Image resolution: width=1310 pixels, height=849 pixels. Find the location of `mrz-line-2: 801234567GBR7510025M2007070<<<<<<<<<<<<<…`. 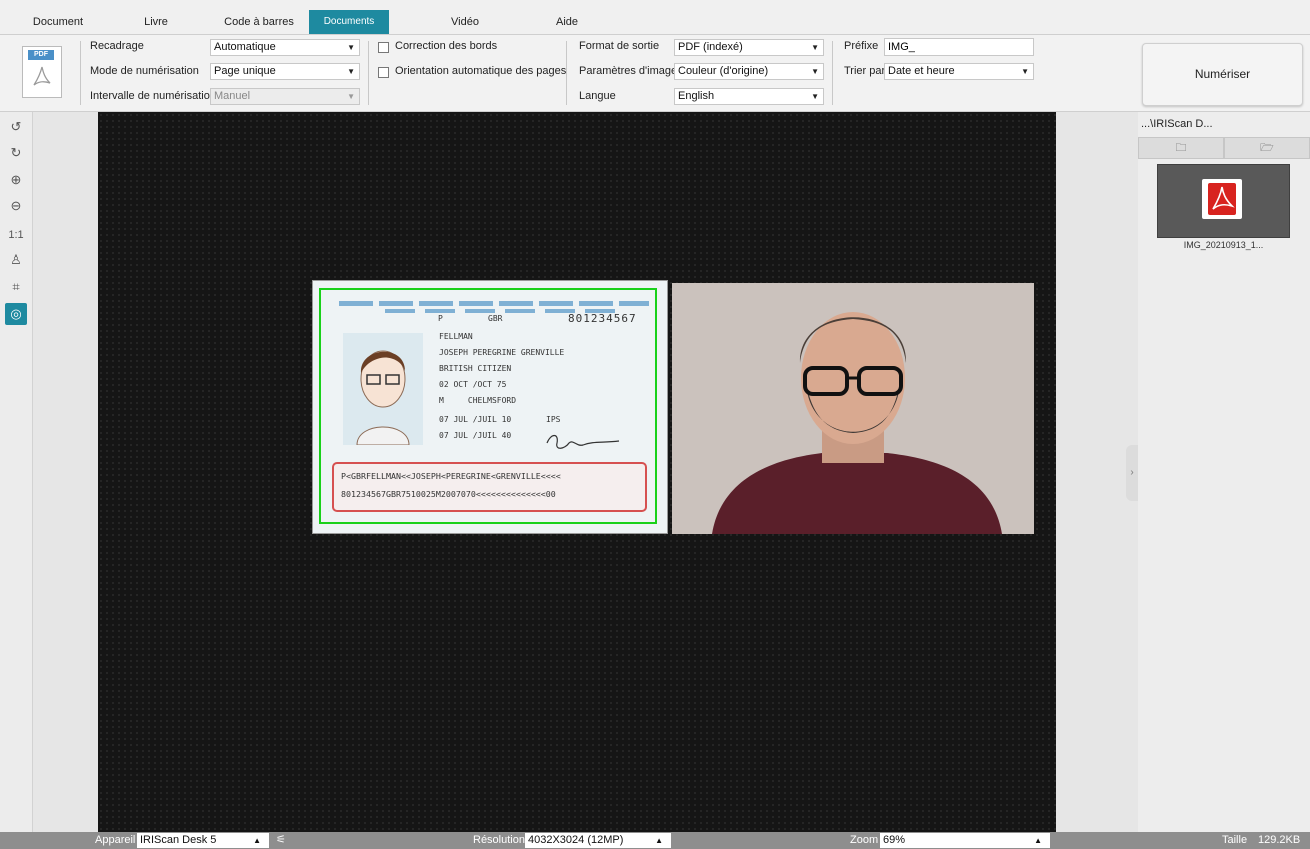

mrz-line-2: 801234567GBR7510025M2007070<<<<<<<<<<<<<… is located at coordinates (448, 494).